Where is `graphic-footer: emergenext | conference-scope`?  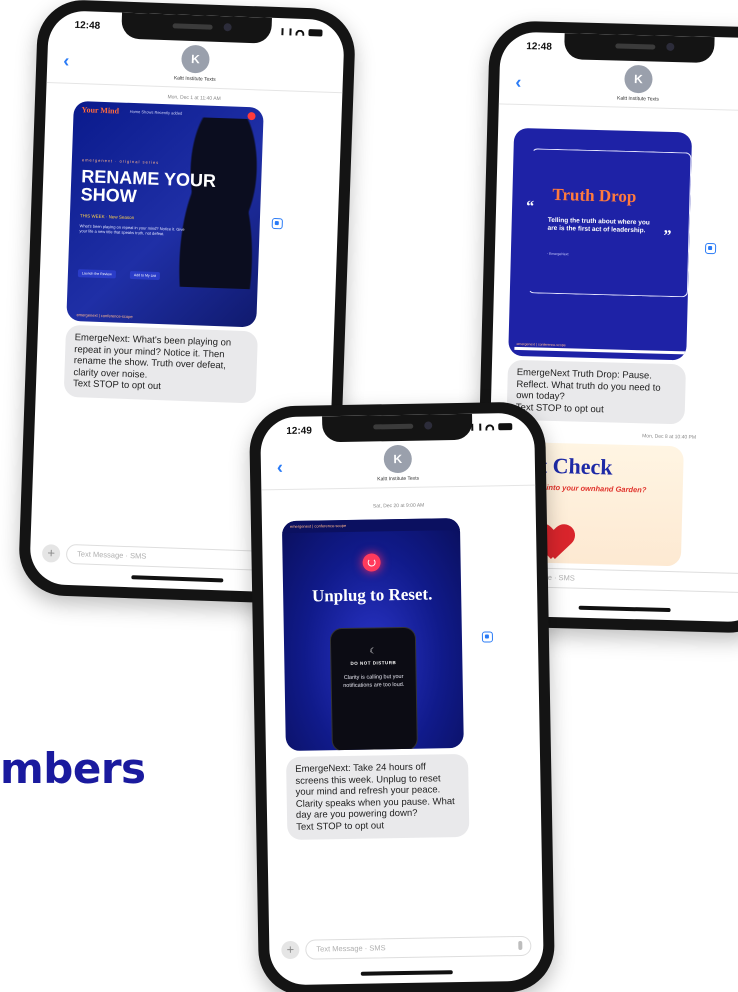 graphic-footer: emergenext | conference-scope is located at coordinates (104, 316).